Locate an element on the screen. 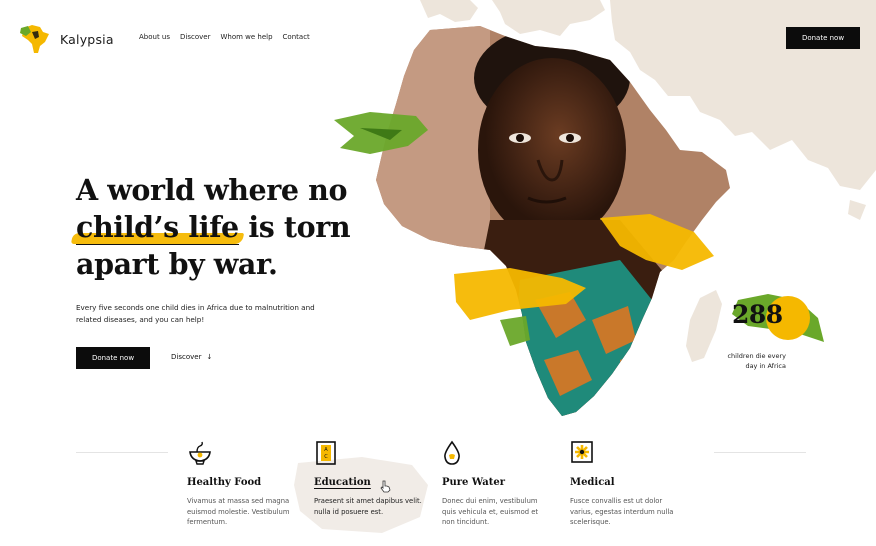 This screenshot has height=546, width=876. features-divider-right is located at coordinates (760, 452).